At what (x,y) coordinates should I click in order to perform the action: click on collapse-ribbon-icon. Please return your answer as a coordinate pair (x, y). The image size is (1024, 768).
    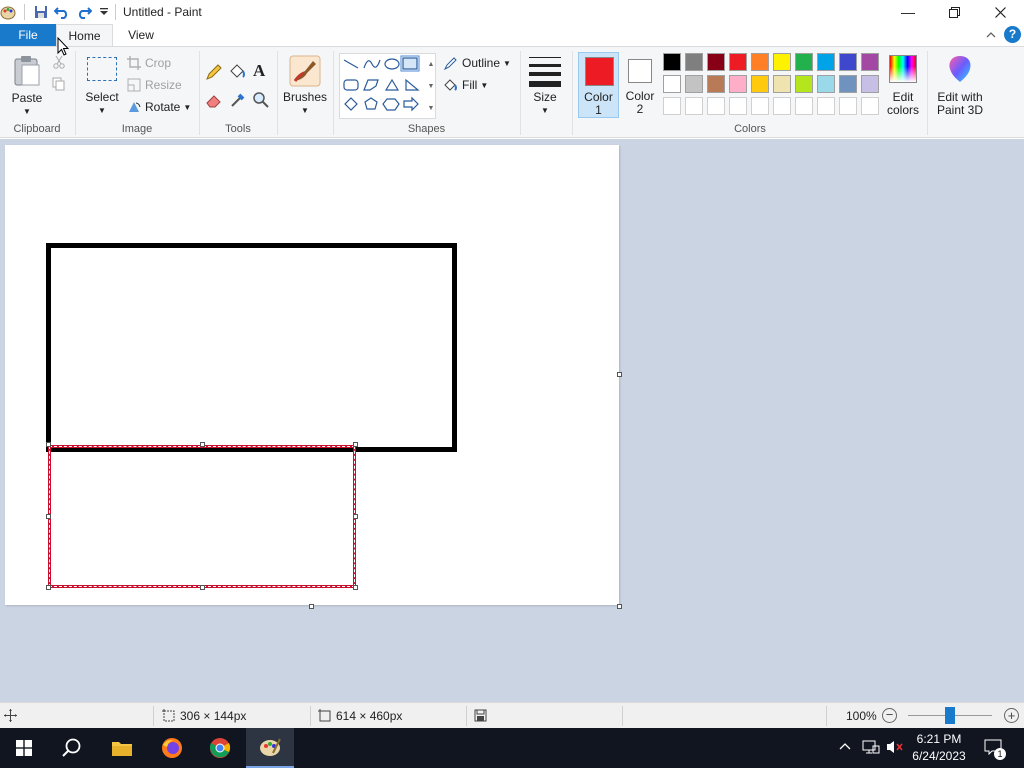
    Looking at the image, I should click on (991, 35).